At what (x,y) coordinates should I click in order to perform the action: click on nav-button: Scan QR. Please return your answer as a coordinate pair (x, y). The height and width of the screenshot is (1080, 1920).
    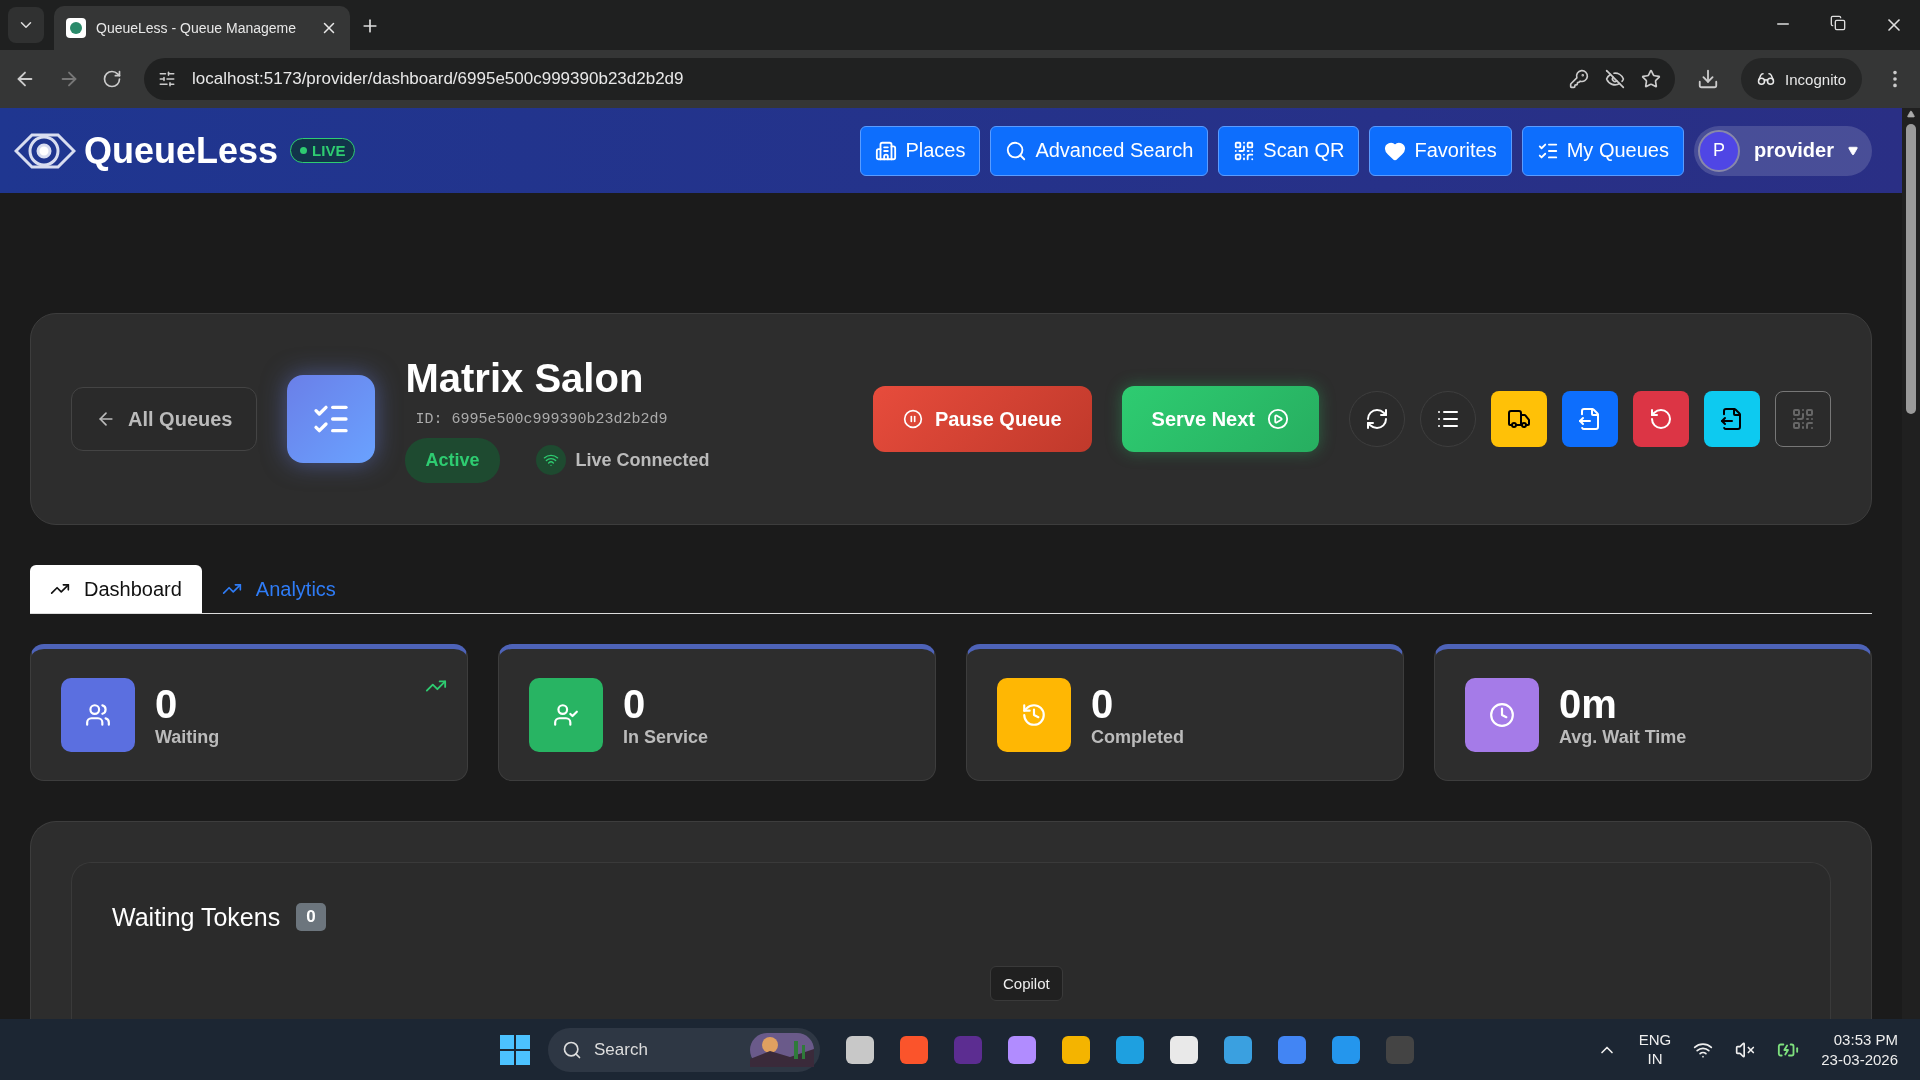
    Looking at the image, I should click on (1289, 150).